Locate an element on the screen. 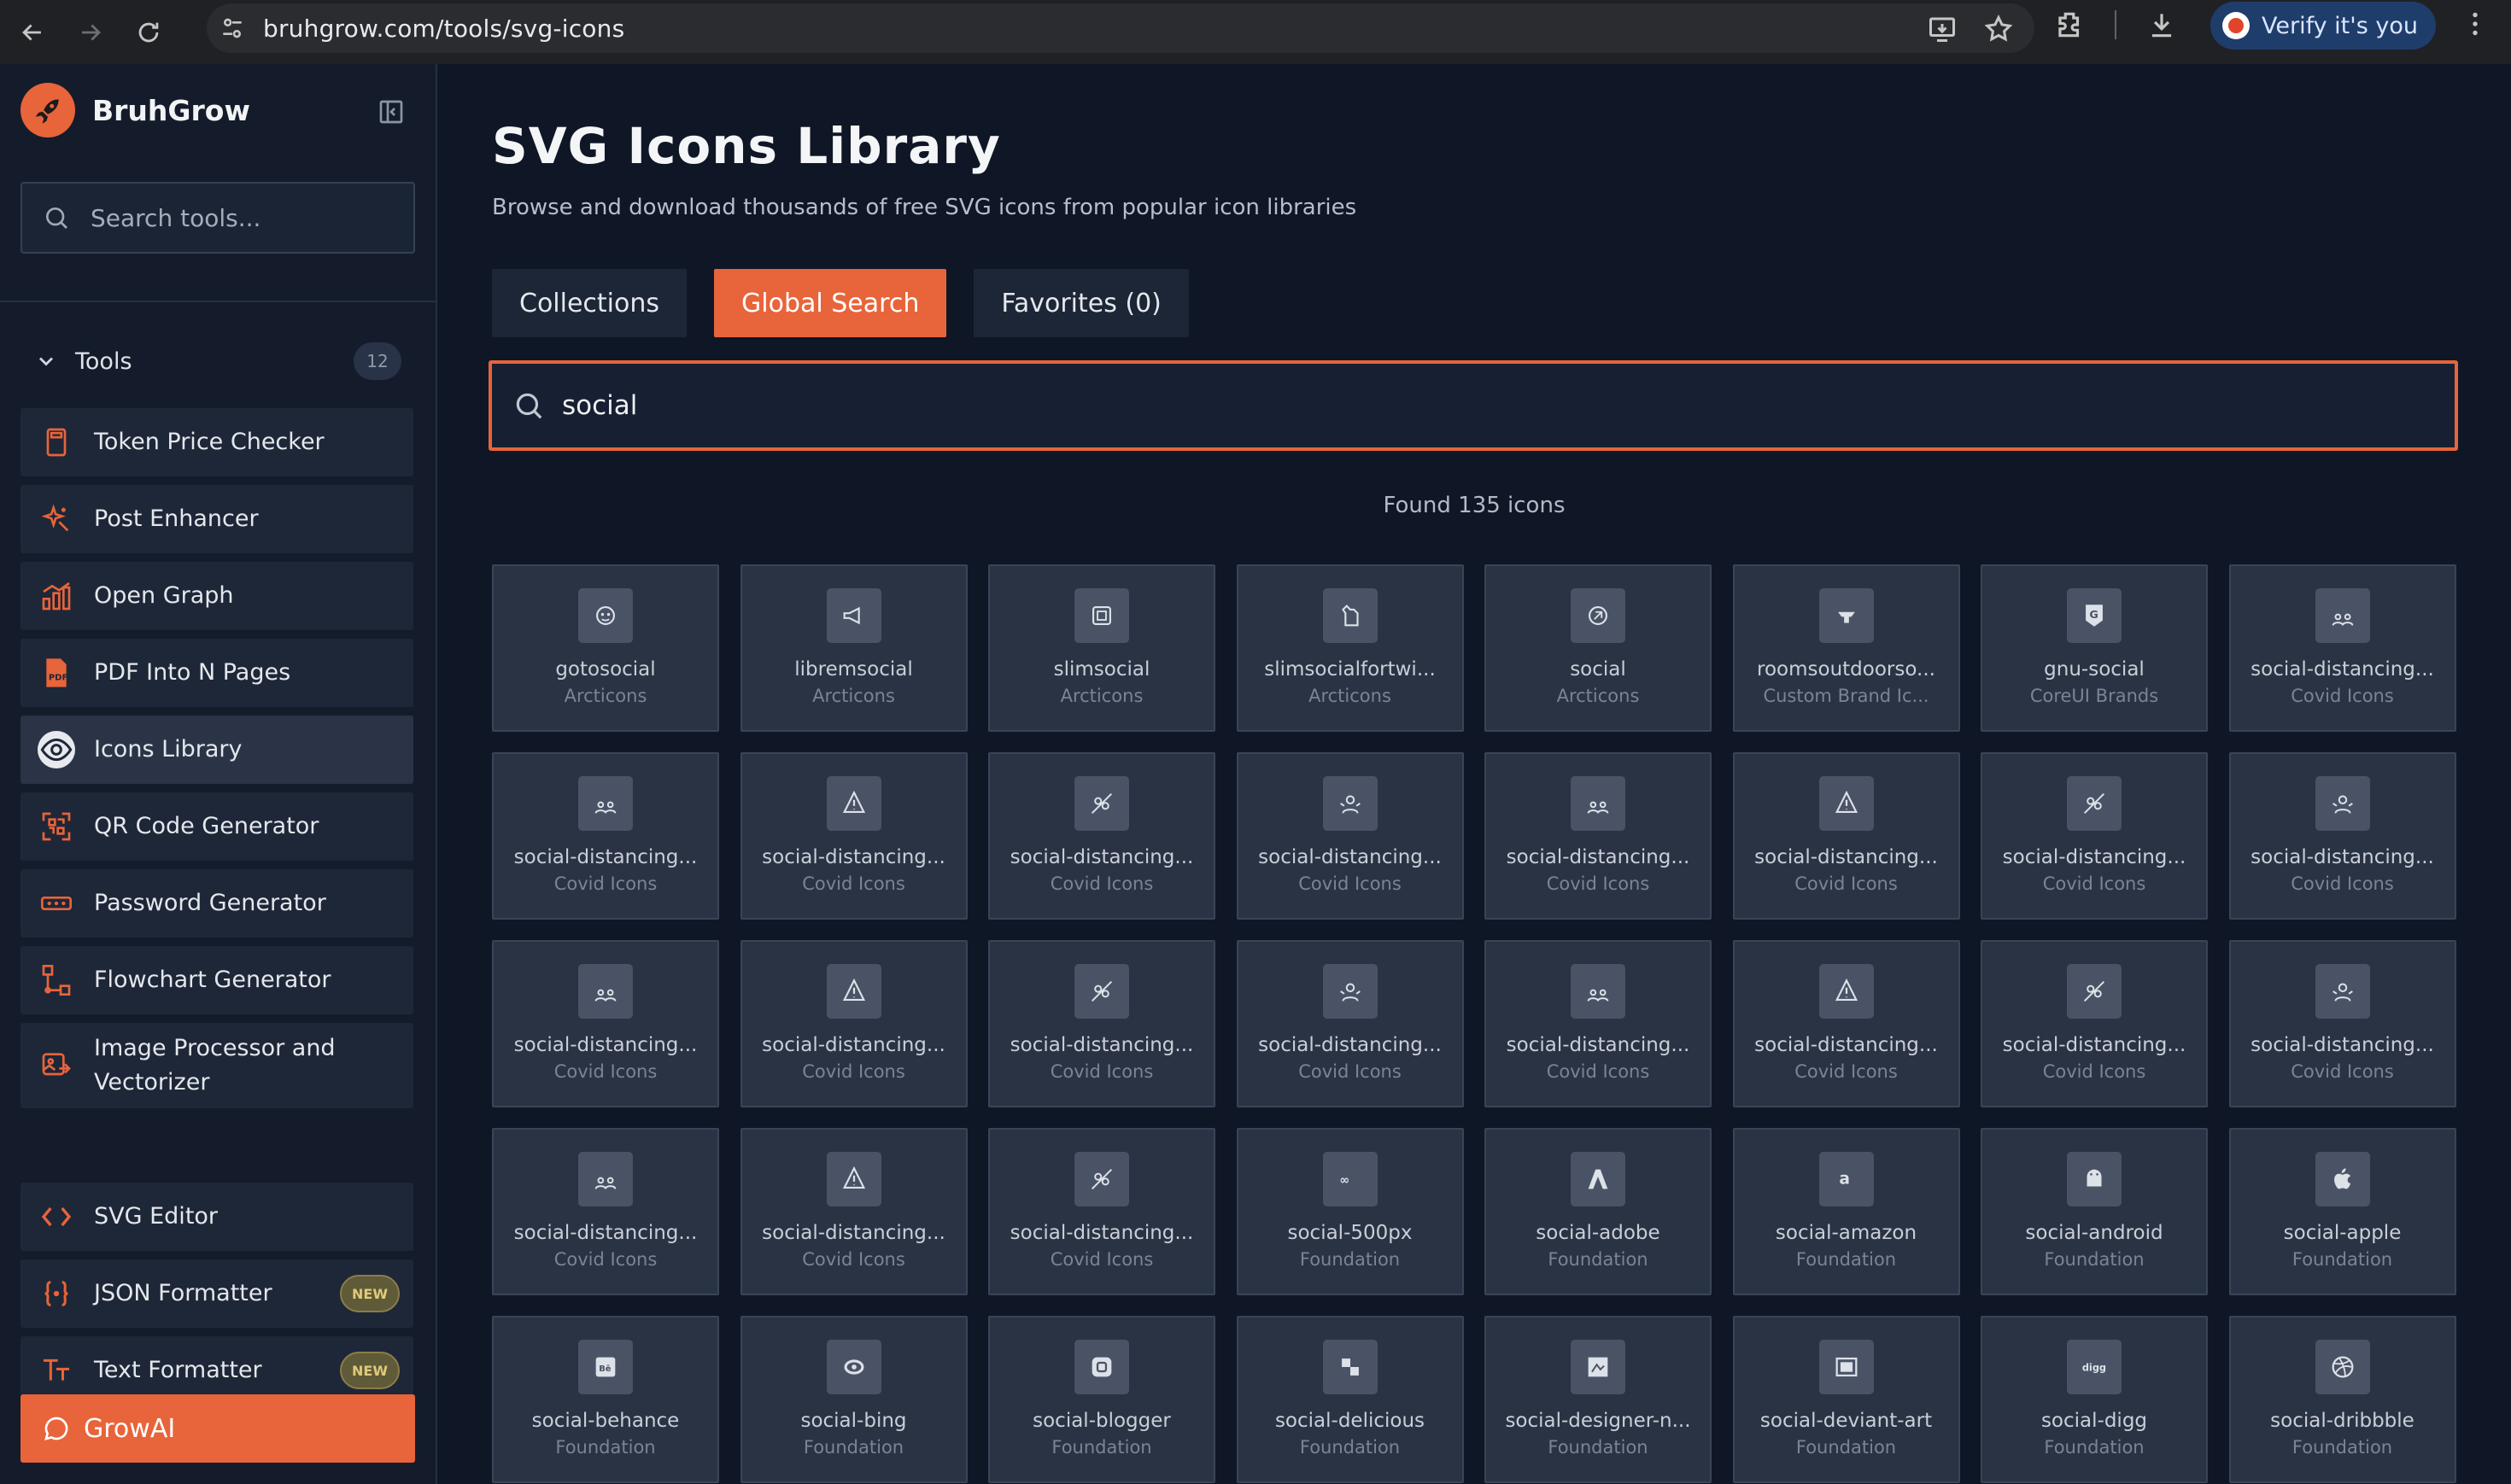 The width and height of the screenshot is (2511, 1484). icon-card: digg social-digg Foundation is located at coordinates (2094, 1400).